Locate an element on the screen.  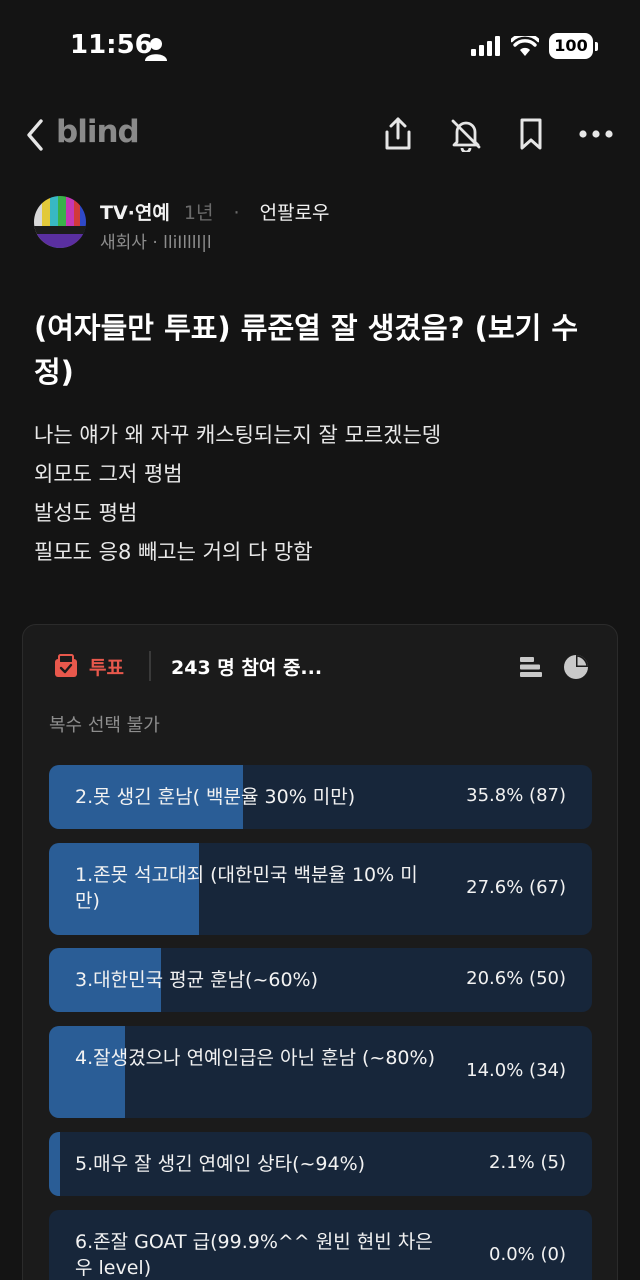
bookmark-icon is located at coordinates (531, 134).